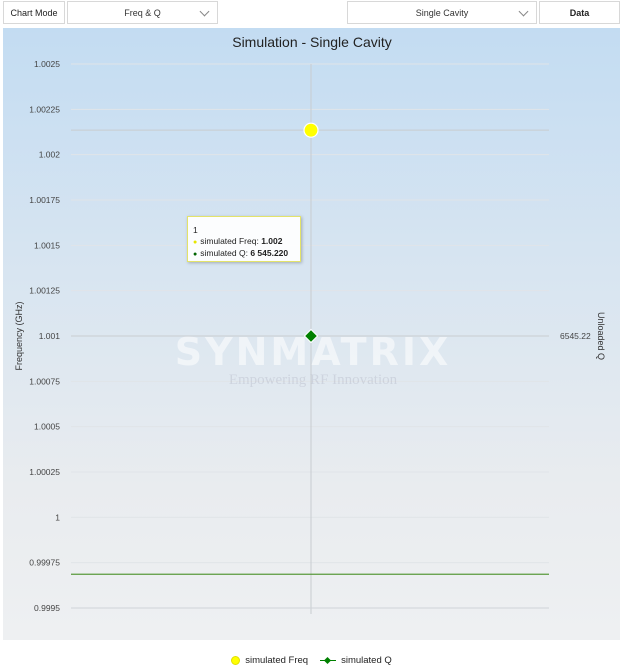 Image resolution: width=624 pixels, height=668 pixels. What do you see at coordinates (50, 155) in the screenshot?
I see `y-tick-label: 1.002` at bounding box center [50, 155].